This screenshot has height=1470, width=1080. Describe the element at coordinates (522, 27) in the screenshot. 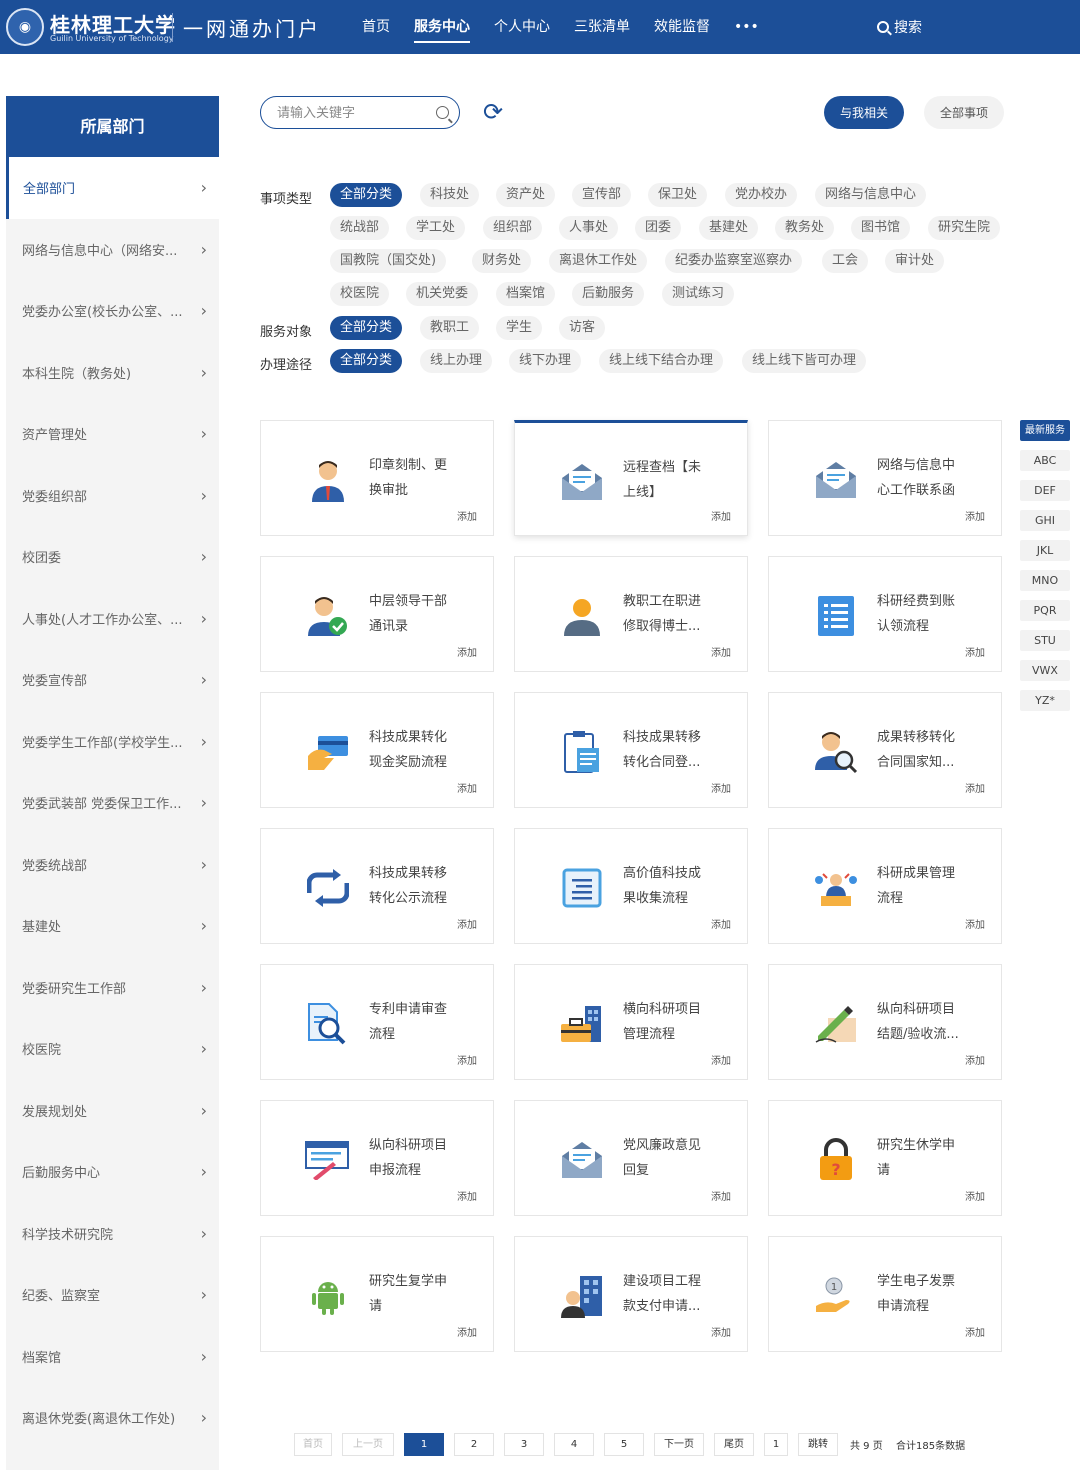

I see `nav-personal-center: 个人中心` at that location.